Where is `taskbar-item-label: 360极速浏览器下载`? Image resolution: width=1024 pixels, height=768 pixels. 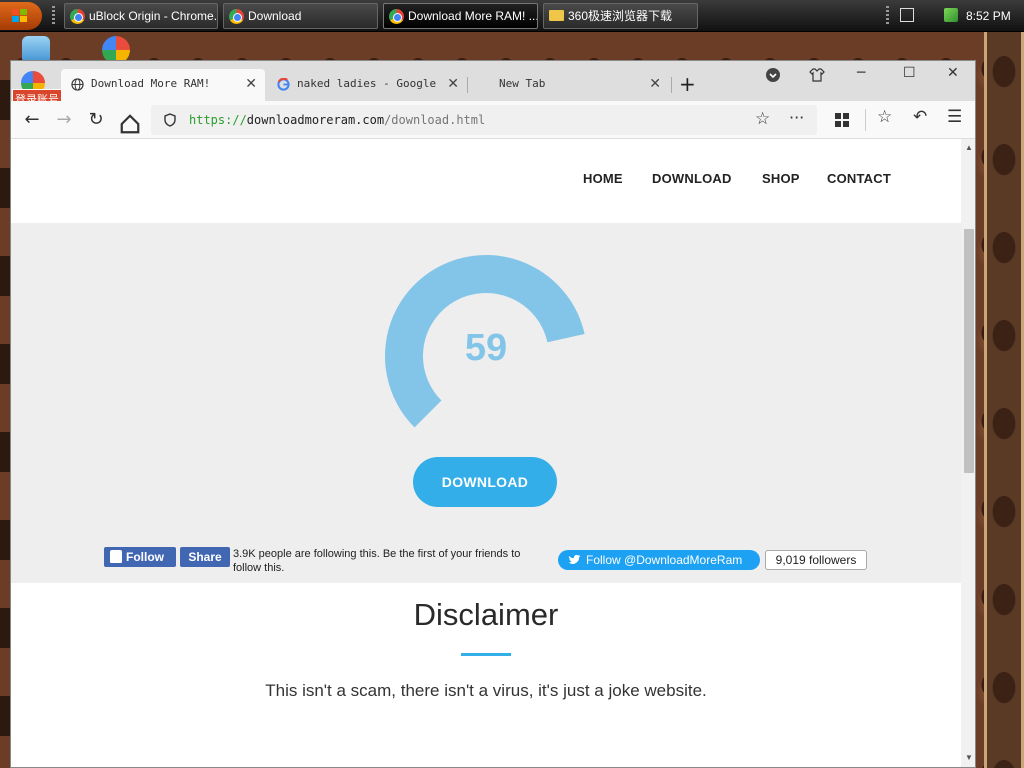
taskbar-item-label: 360极速浏览器下载 is located at coordinates (620, 16).